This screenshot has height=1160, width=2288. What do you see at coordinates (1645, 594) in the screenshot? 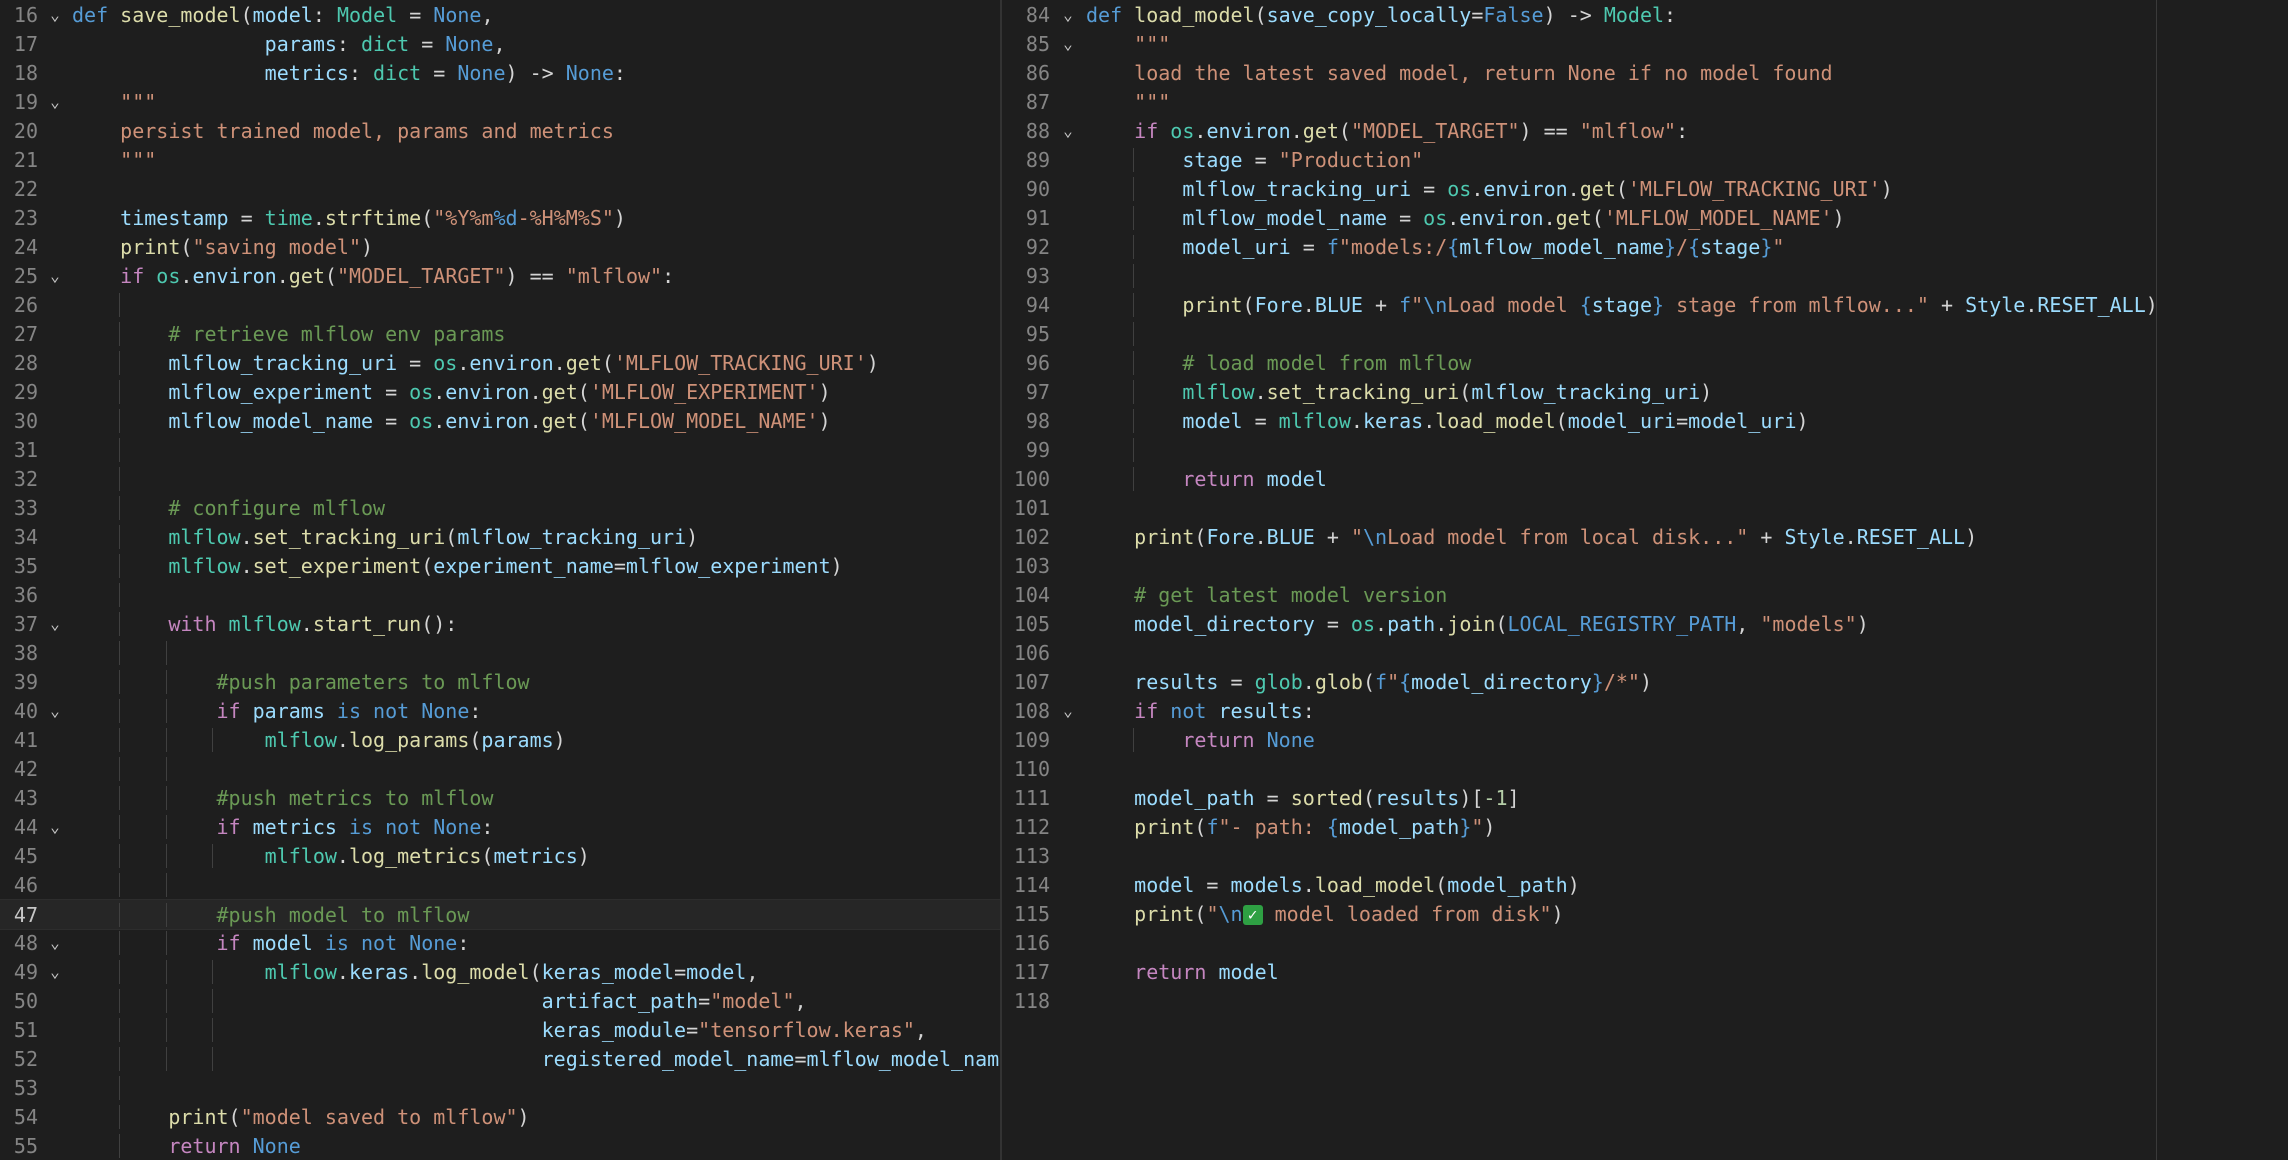
I see `code-line: 104 # get latest model version` at bounding box center [1645, 594].